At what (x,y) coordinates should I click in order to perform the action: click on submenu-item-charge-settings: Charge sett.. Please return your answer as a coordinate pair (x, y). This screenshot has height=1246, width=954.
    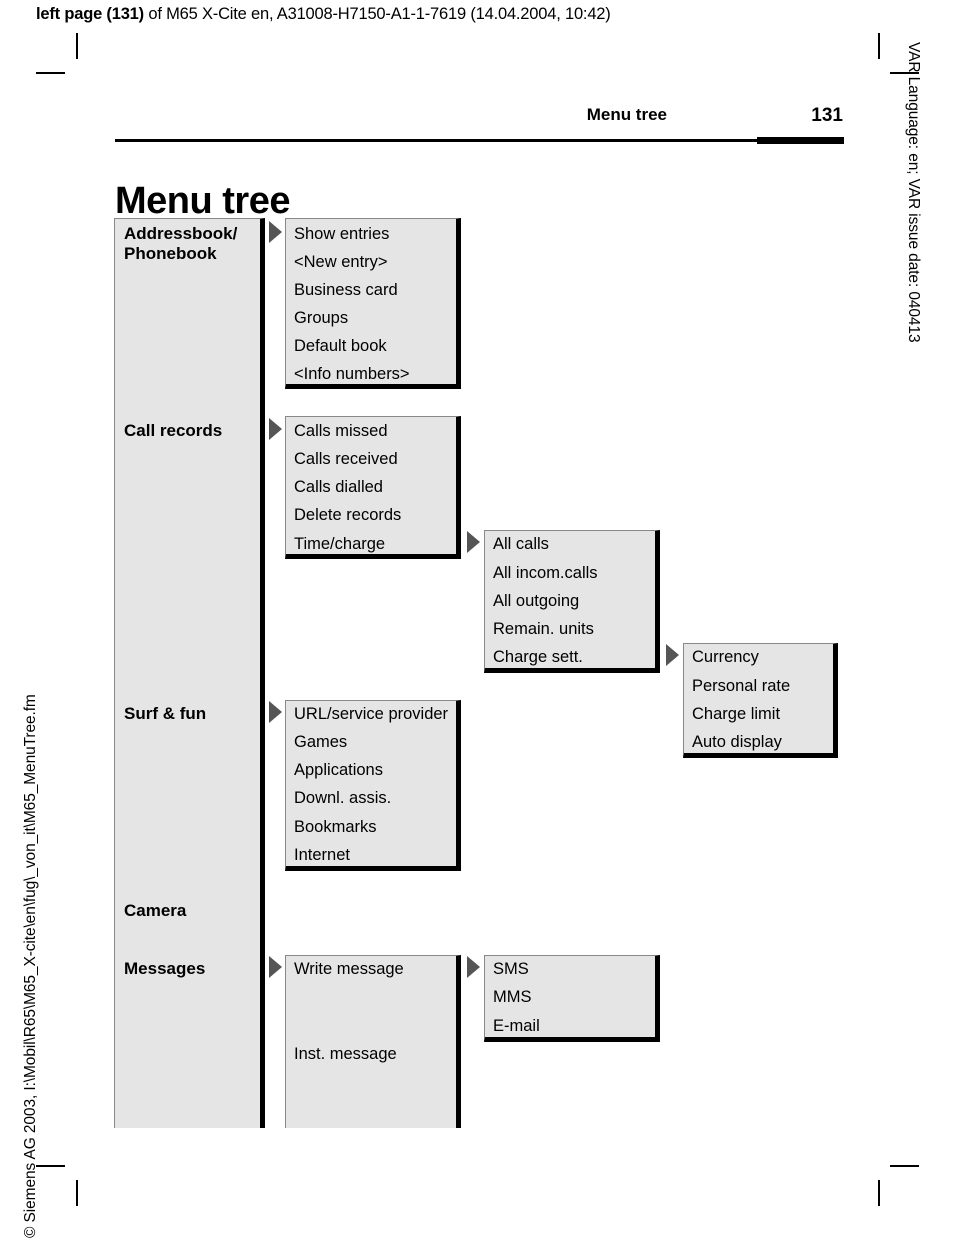
    Looking at the image, I should click on (538, 657).